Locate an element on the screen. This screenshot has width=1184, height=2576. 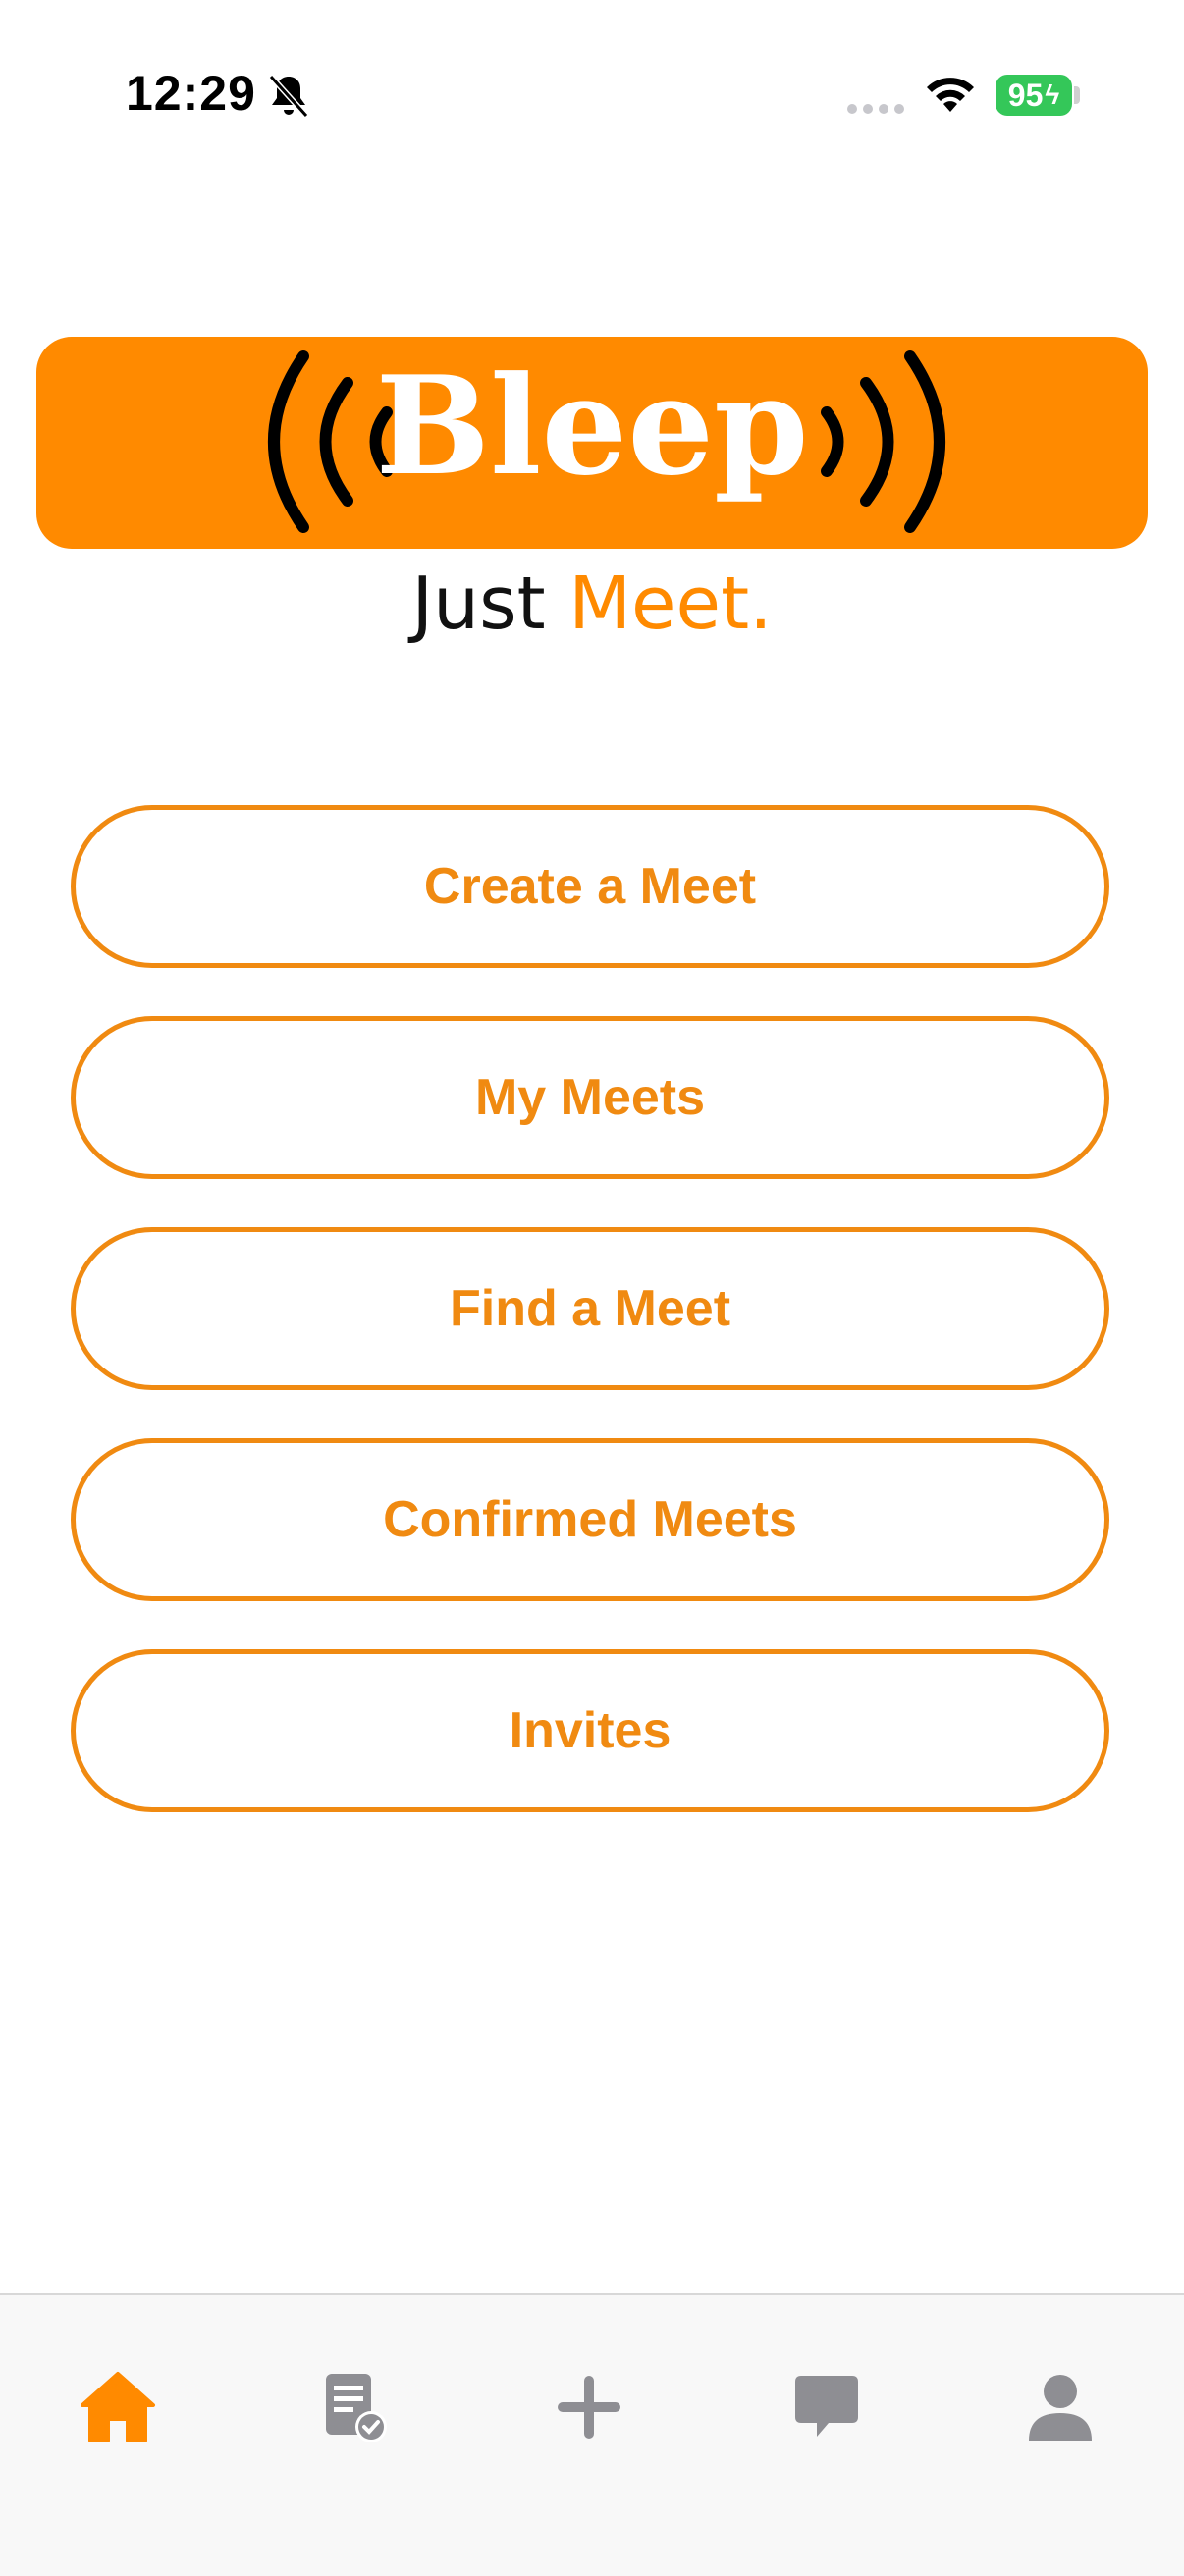
logo-banner: Bleep is located at coordinates (592, 443).